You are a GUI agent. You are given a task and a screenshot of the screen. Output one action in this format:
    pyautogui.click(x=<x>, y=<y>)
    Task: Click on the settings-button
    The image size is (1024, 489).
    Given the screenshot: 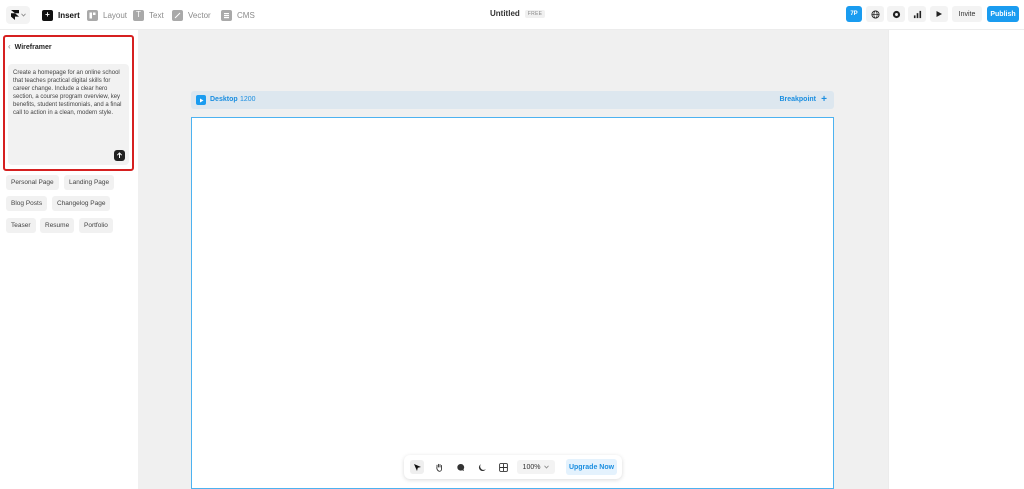 What is the action you would take?
    pyautogui.click(x=896, y=14)
    